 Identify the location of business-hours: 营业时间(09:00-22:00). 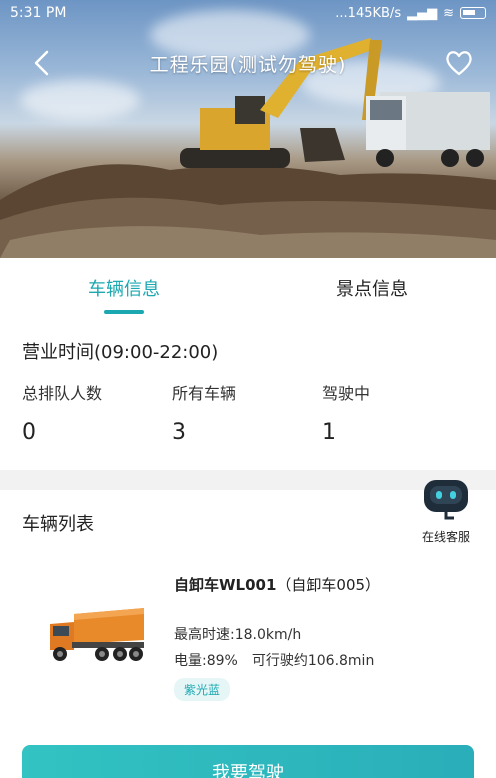
(120, 352).